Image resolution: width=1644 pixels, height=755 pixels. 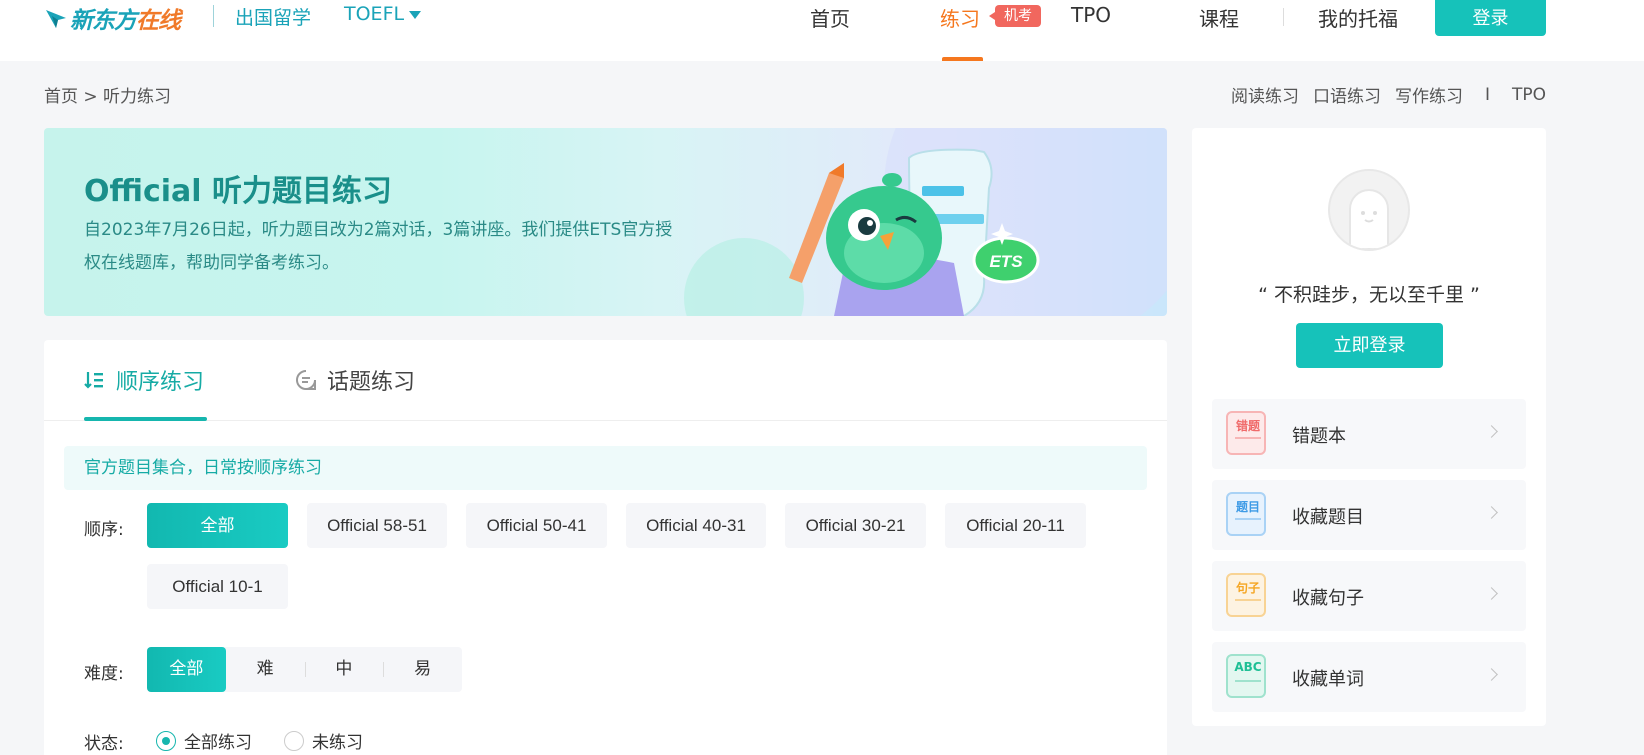 I want to click on sidebar-item-label: 收藏题目, so click(x=1328, y=517).